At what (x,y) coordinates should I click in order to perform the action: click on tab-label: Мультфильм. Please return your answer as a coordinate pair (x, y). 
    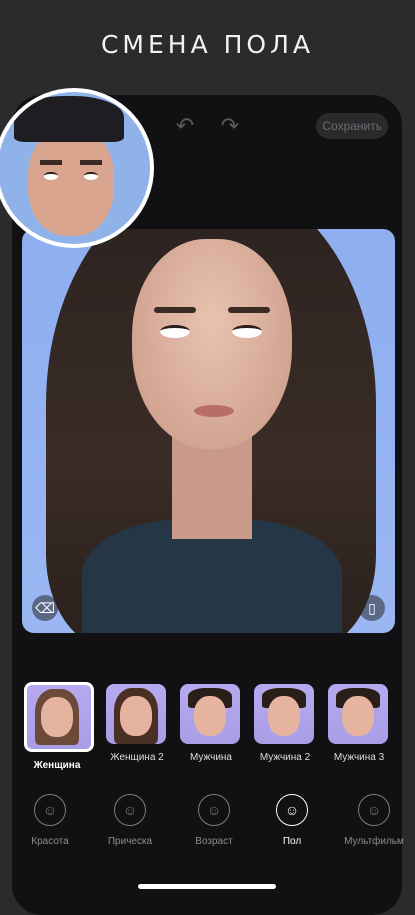
    Looking at the image, I should click on (374, 841).